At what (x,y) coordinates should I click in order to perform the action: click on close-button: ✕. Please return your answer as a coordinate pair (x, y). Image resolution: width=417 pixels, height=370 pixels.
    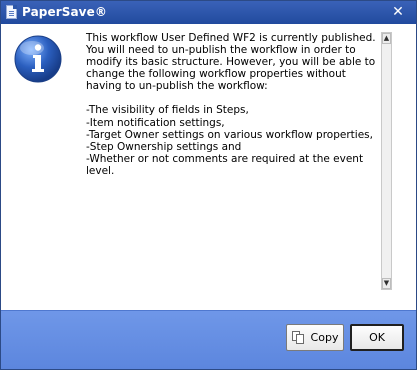
    Looking at the image, I should click on (398, 12).